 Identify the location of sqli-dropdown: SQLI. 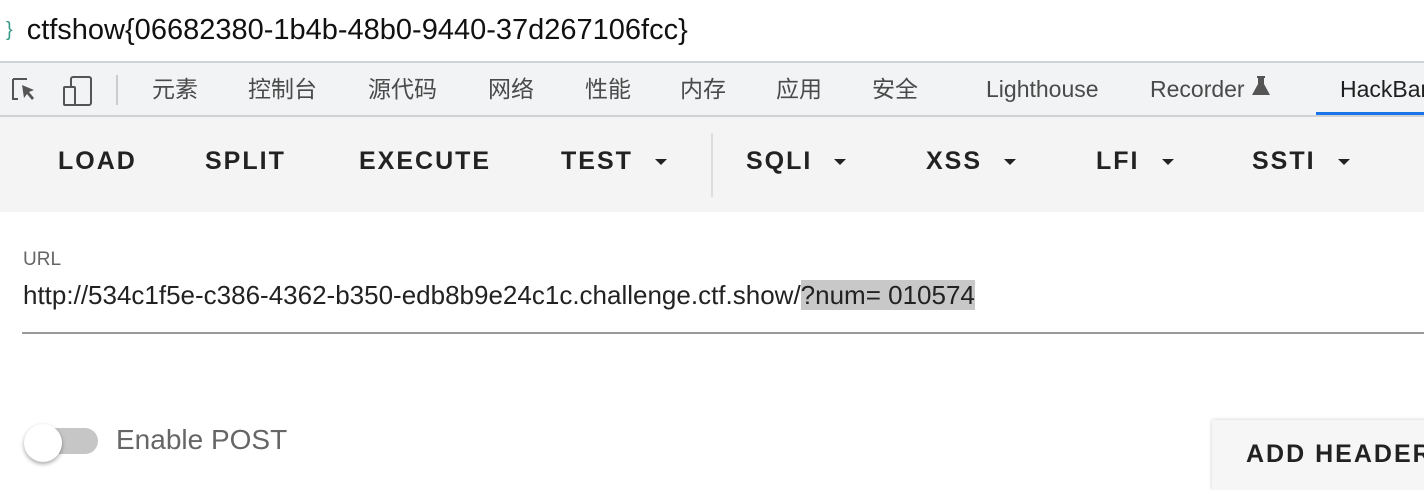
(796, 161).